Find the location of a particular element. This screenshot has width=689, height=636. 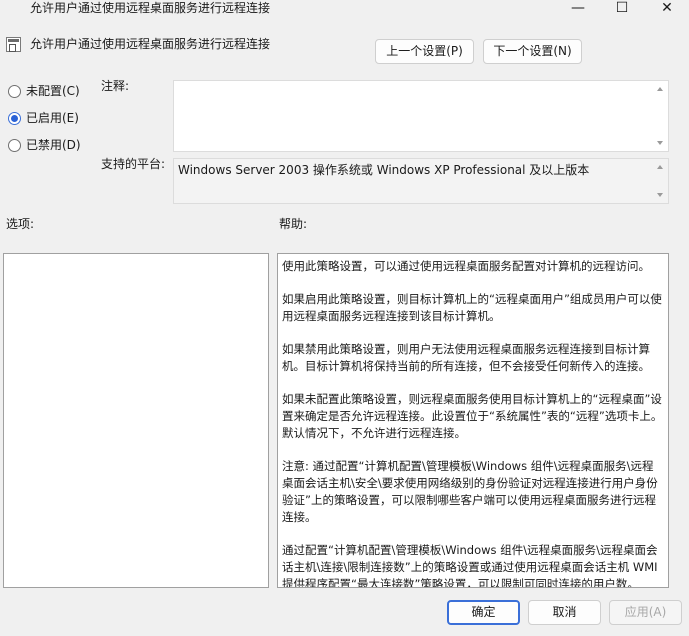

radio-enabled-label: 已启用(E) is located at coordinates (52, 118).